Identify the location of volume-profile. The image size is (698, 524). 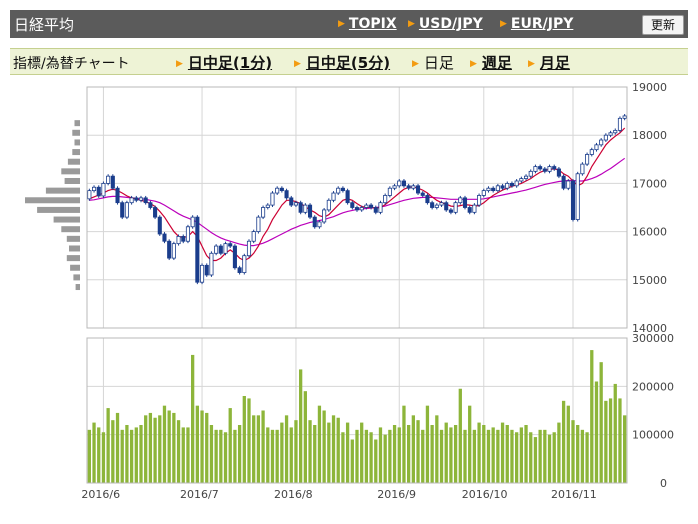
(52, 205).